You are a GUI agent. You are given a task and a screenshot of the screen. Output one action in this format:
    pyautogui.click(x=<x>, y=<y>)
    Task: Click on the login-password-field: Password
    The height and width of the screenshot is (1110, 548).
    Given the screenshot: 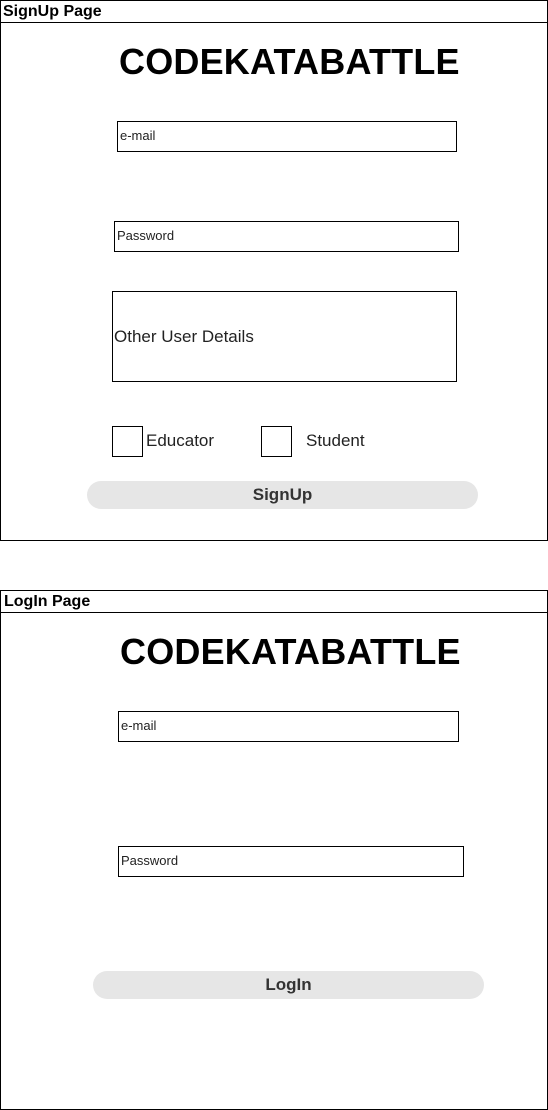 What is the action you would take?
    pyautogui.click(x=291, y=861)
    